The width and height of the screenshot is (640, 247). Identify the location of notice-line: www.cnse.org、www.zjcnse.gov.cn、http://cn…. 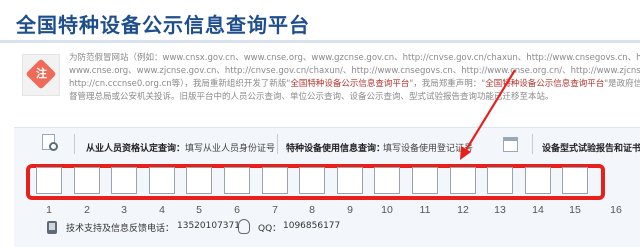
(354, 71).